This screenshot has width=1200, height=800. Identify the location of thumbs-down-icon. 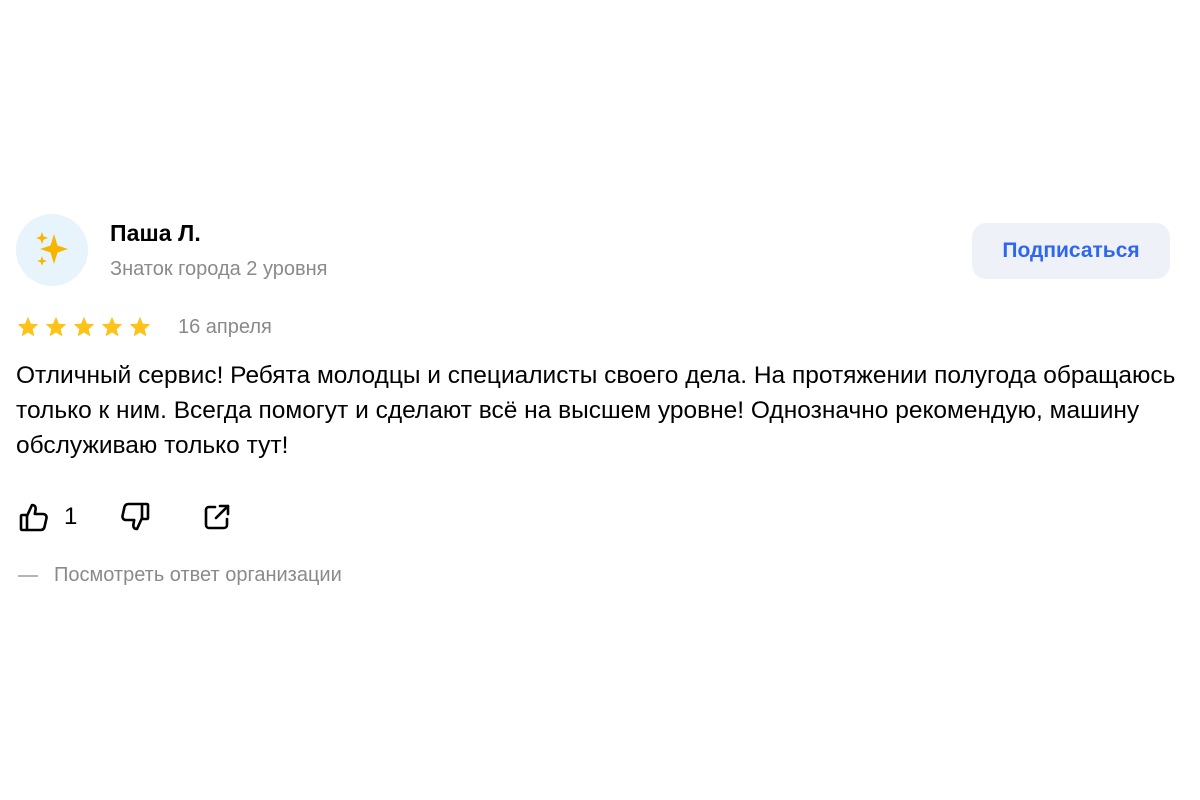
(135, 516).